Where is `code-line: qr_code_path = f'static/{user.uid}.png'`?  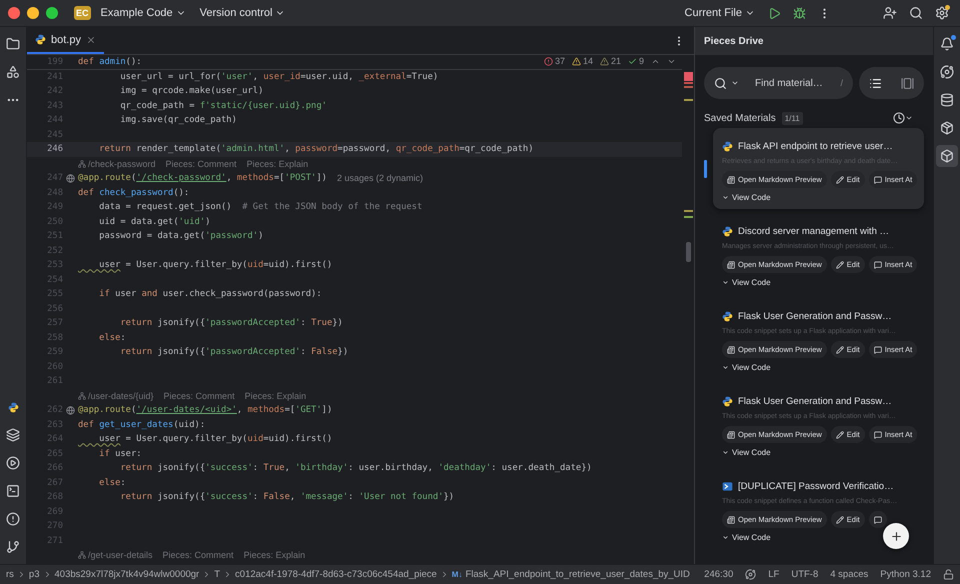 code-line: qr_code_path = f'static/{user.uid}.png' is located at coordinates (223, 105).